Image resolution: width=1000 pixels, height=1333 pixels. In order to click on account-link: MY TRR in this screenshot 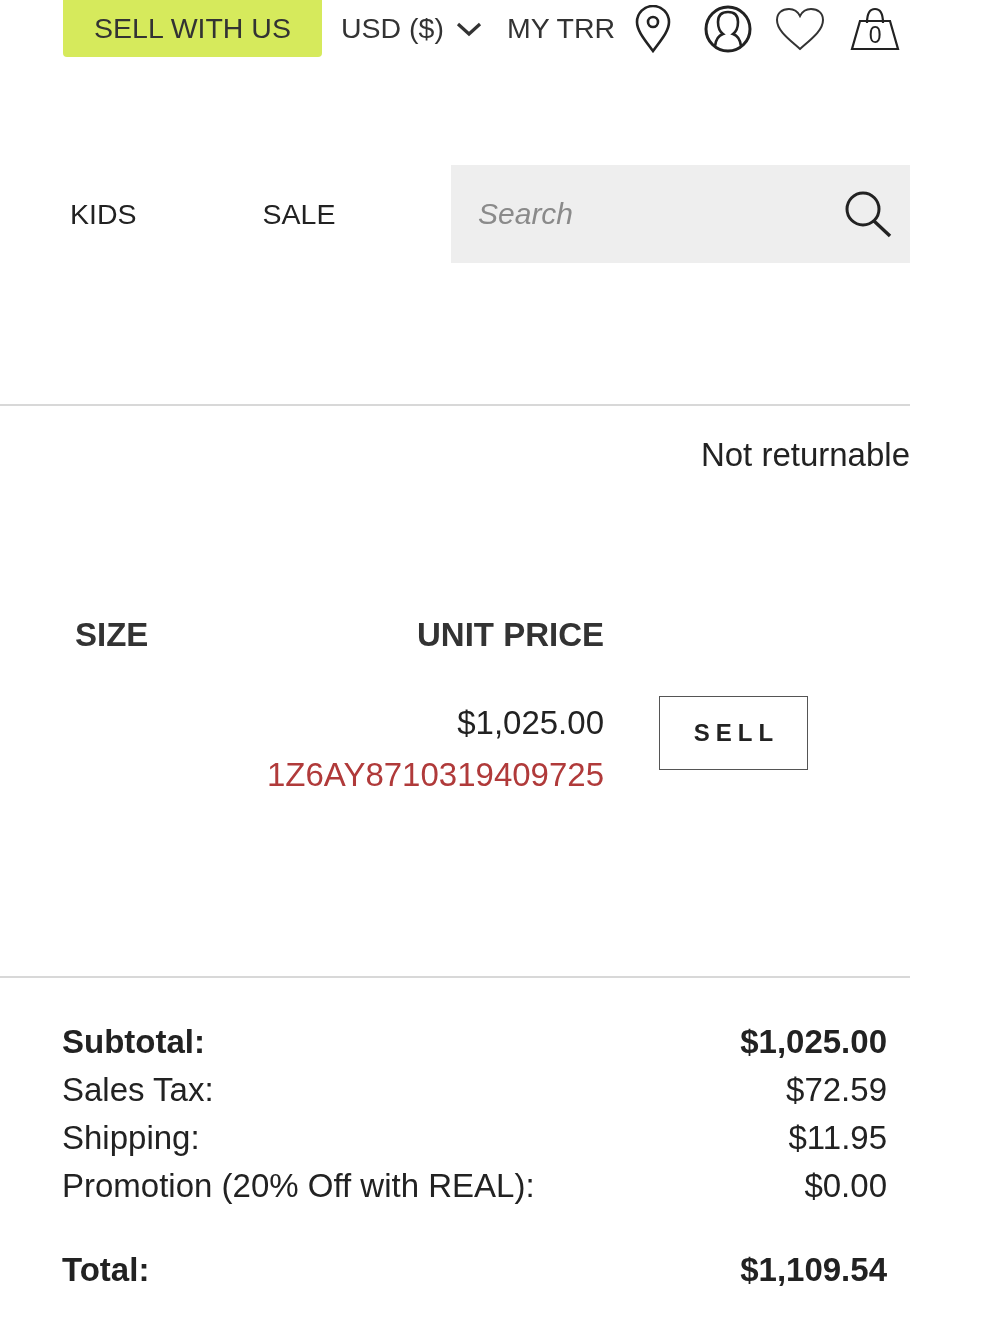, I will do `click(561, 28)`.